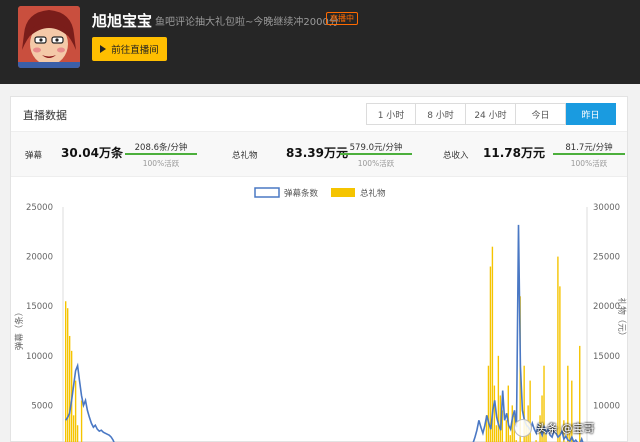 The width and height of the screenshot is (640, 442). Describe the element at coordinates (301, 193) in the screenshot. I see `legend-label-danmu: 弹幕条数` at that location.